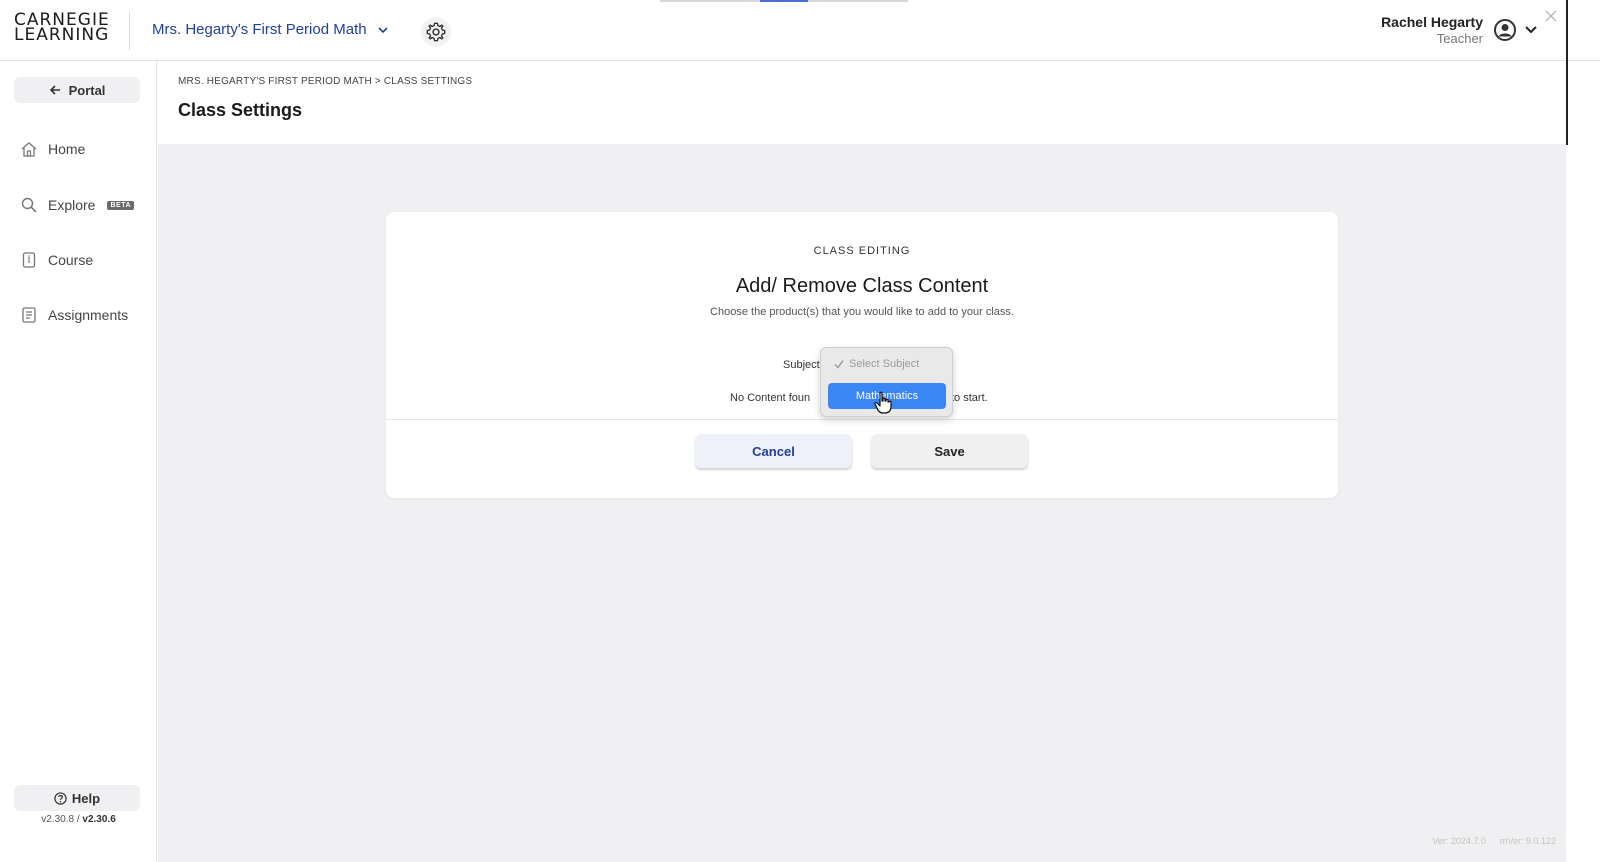 Image resolution: width=1600 pixels, height=862 pixels. I want to click on class-switcher: Mrs. Hegarty's First Period Math, so click(270, 29).